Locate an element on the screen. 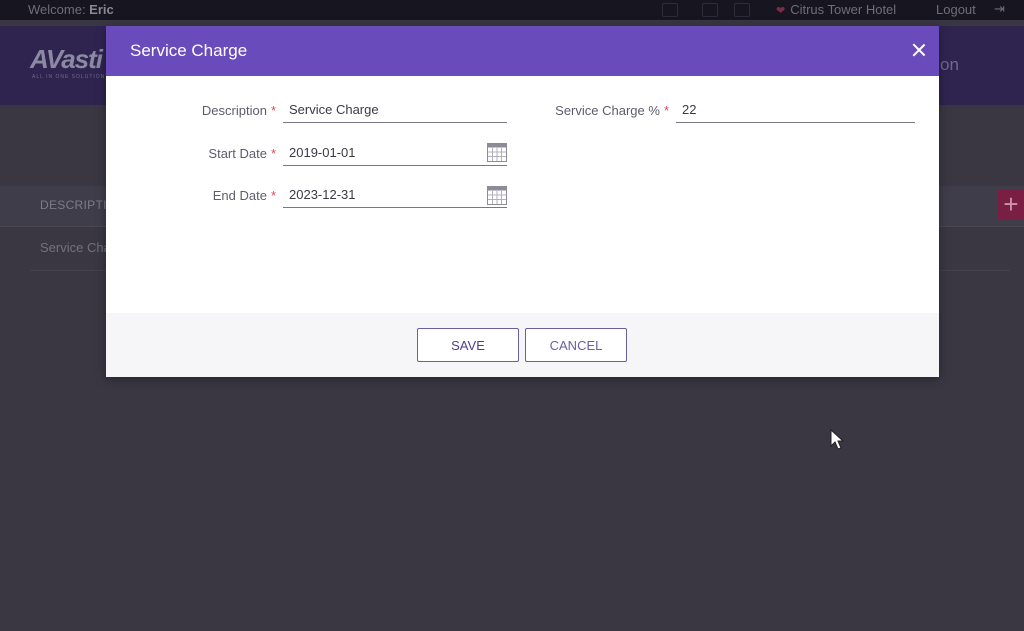 This screenshot has width=1024, height=631. start-date-label: Start Date * is located at coordinates (242, 153).